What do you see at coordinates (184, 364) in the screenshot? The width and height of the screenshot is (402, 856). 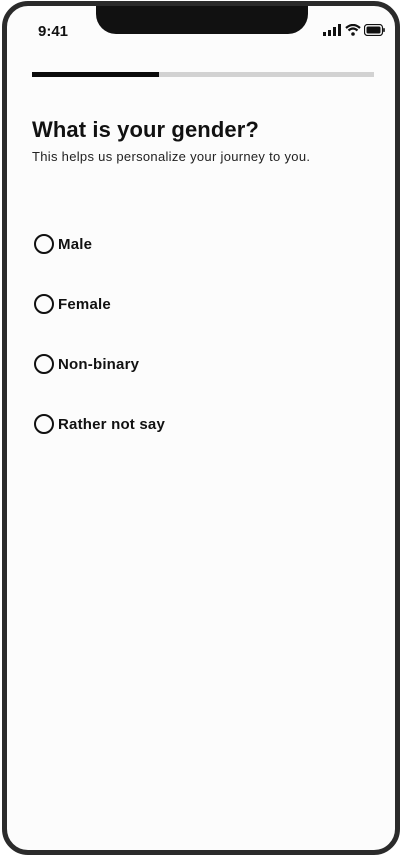 I see `gender-option-non-binary: Non-binary` at bounding box center [184, 364].